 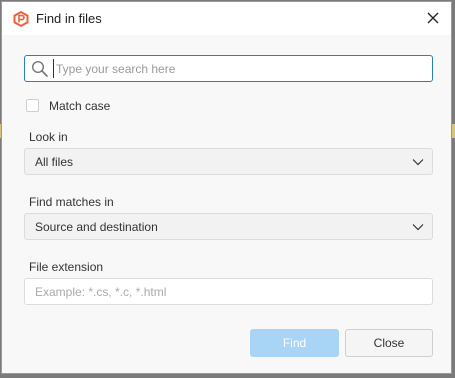 I want to click on find-button: Find, so click(x=294, y=343).